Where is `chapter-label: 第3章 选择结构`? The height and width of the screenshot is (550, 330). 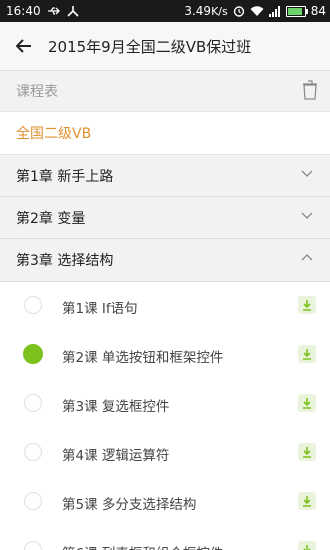
chapter-label: 第3章 选择结构 is located at coordinates (65, 261).